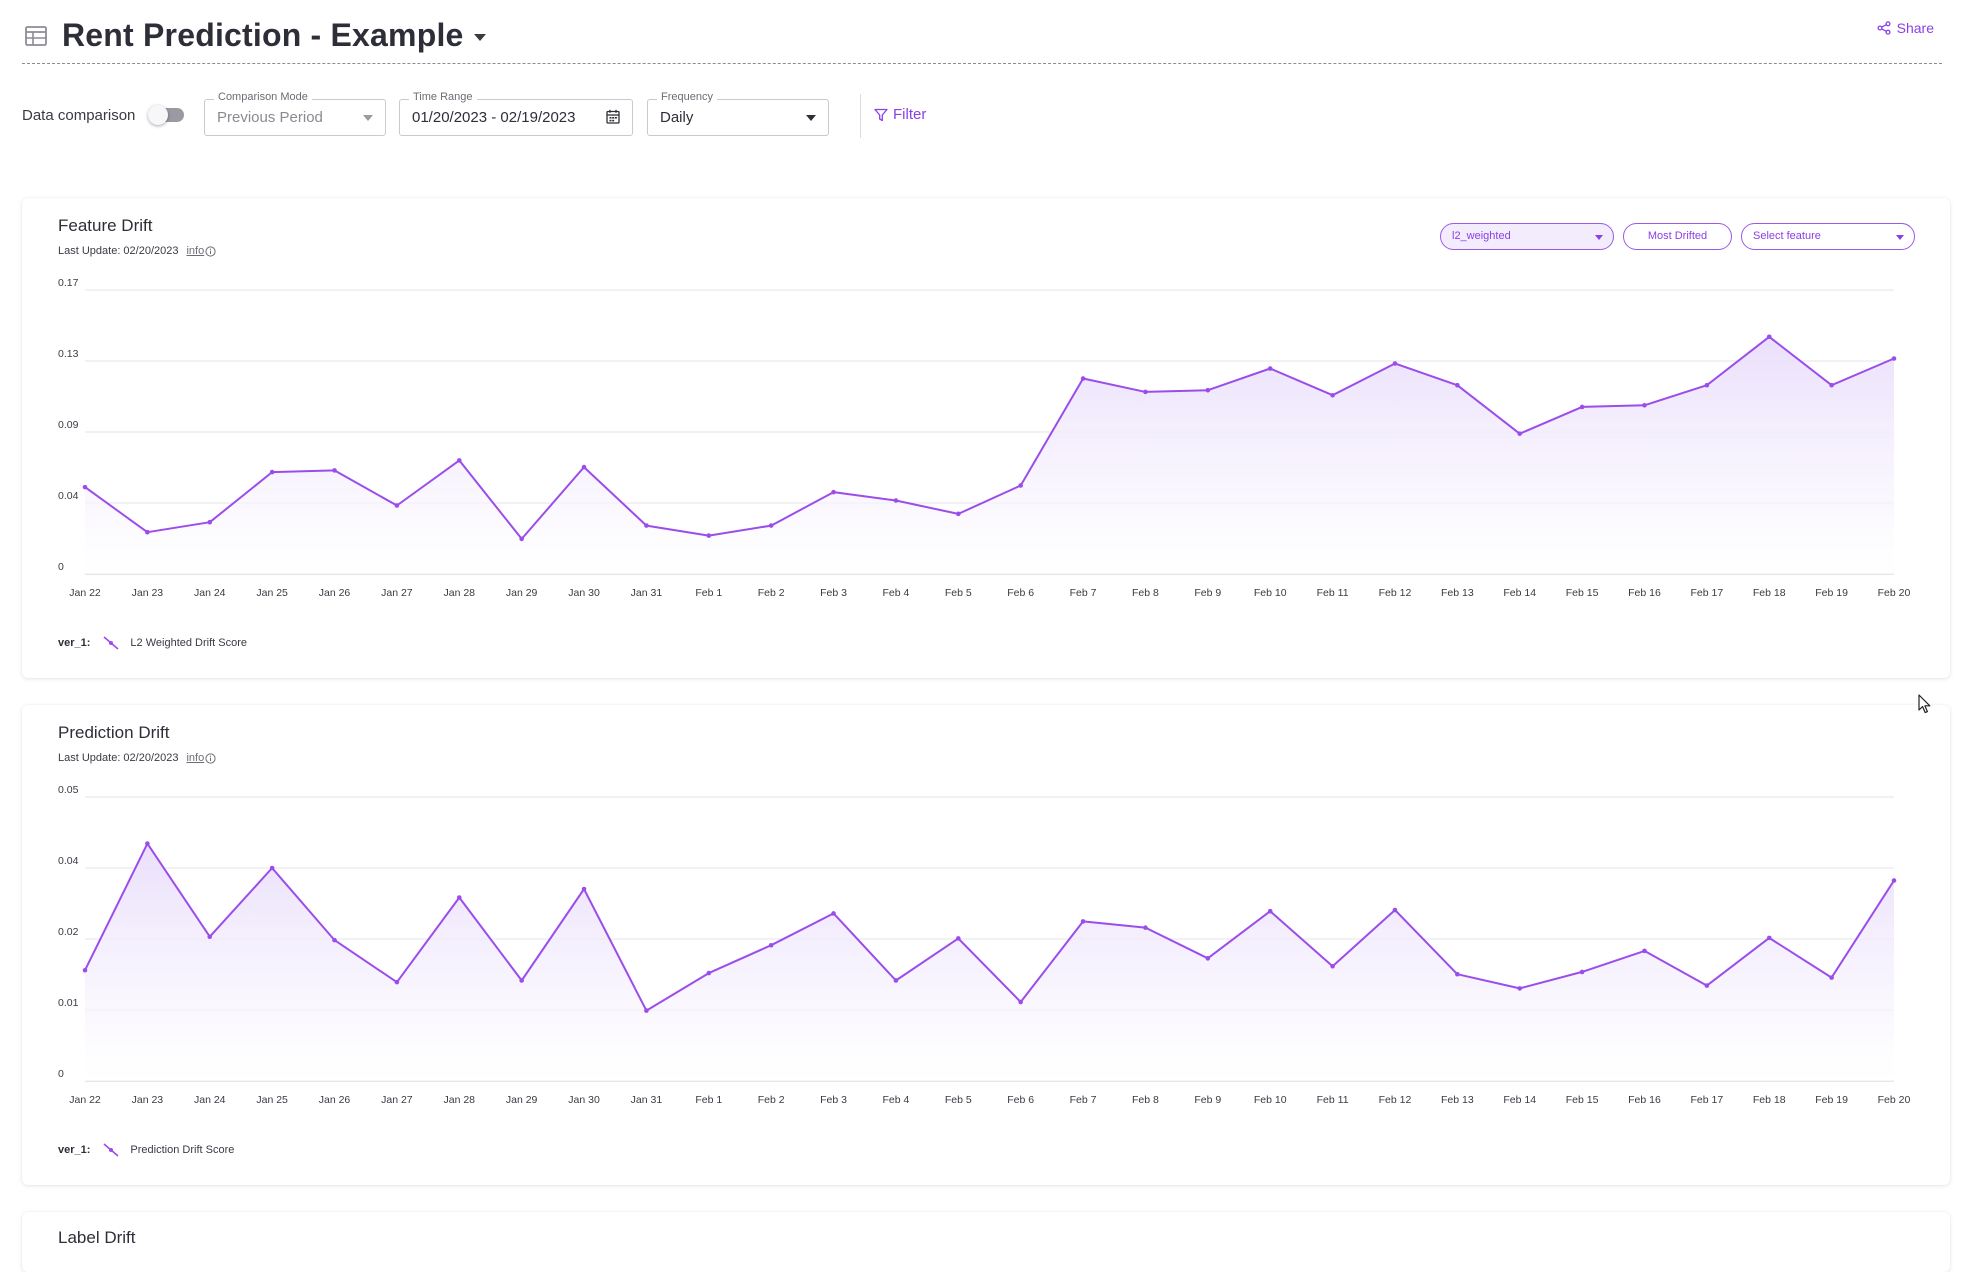 The image size is (1967, 1272). Describe the element at coordinates (1527, 236) in the screenshot. I see `metric-select: l2_weighted` at that location.